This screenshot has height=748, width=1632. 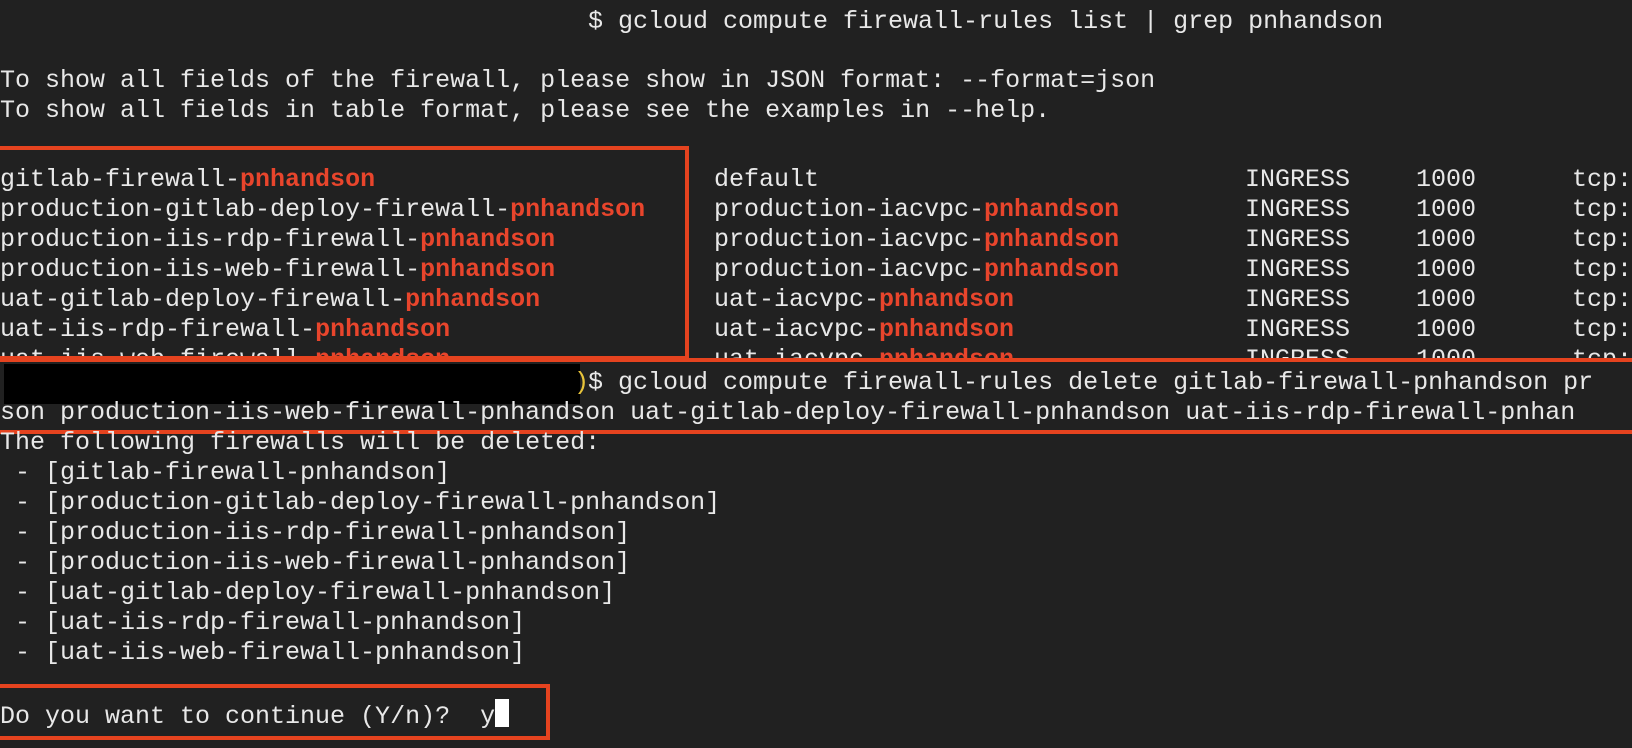 What do you see at coordinates (816, 396) in the screenshot?
I see `delete-command-highlight-box` at bounding box center [816, 396].